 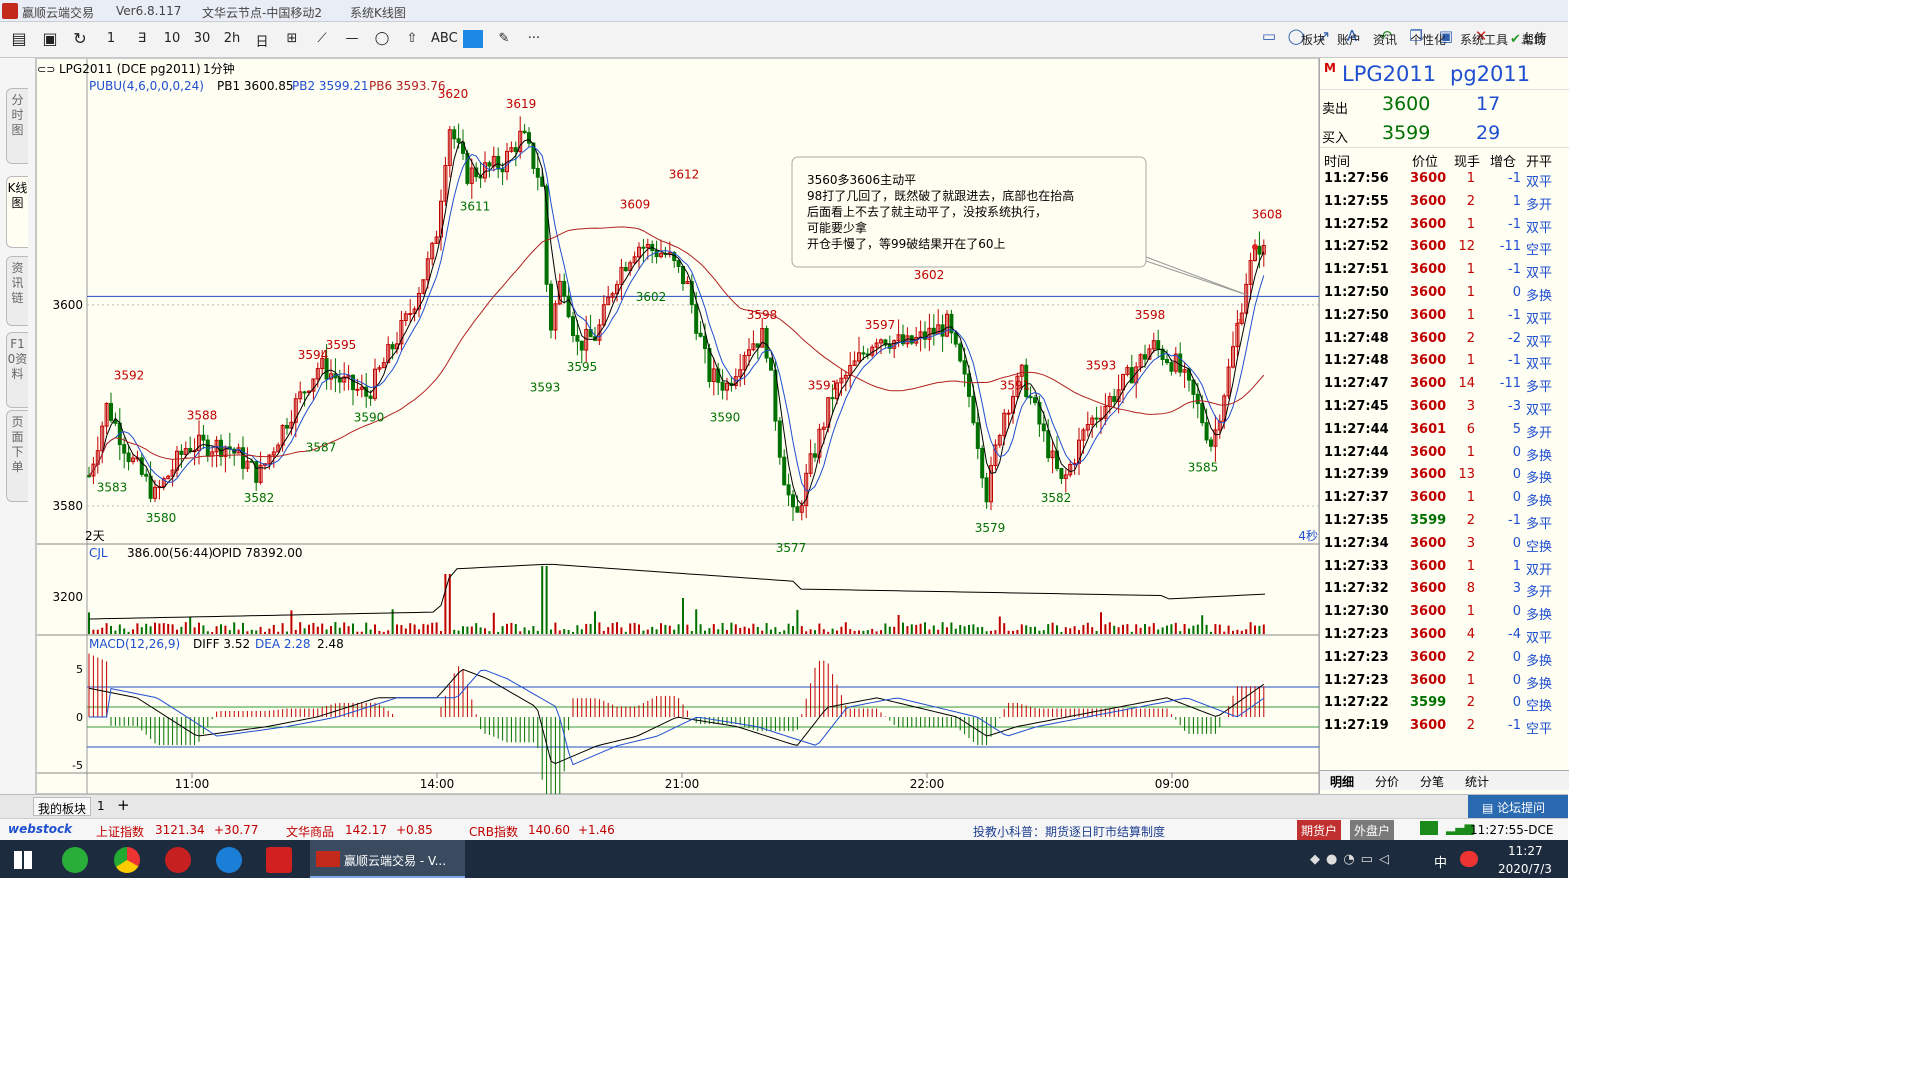 What do you see at coordinates (382, 38) in the screenshot?
I see `ellipse-tool-icon: ◯` at bounding box center [382, 38].